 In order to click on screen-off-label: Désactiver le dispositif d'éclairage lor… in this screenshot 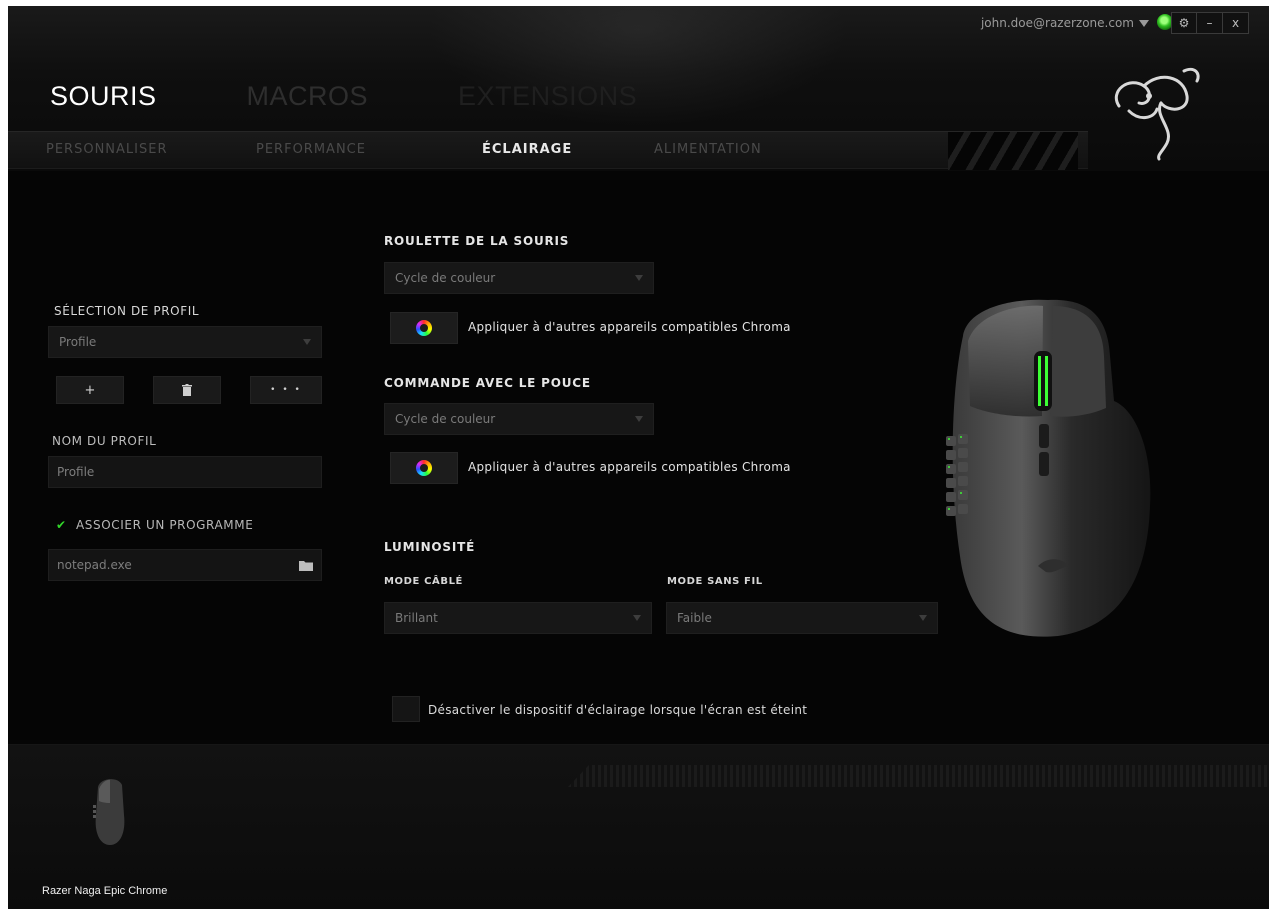, I will do `click(617, 710)`.